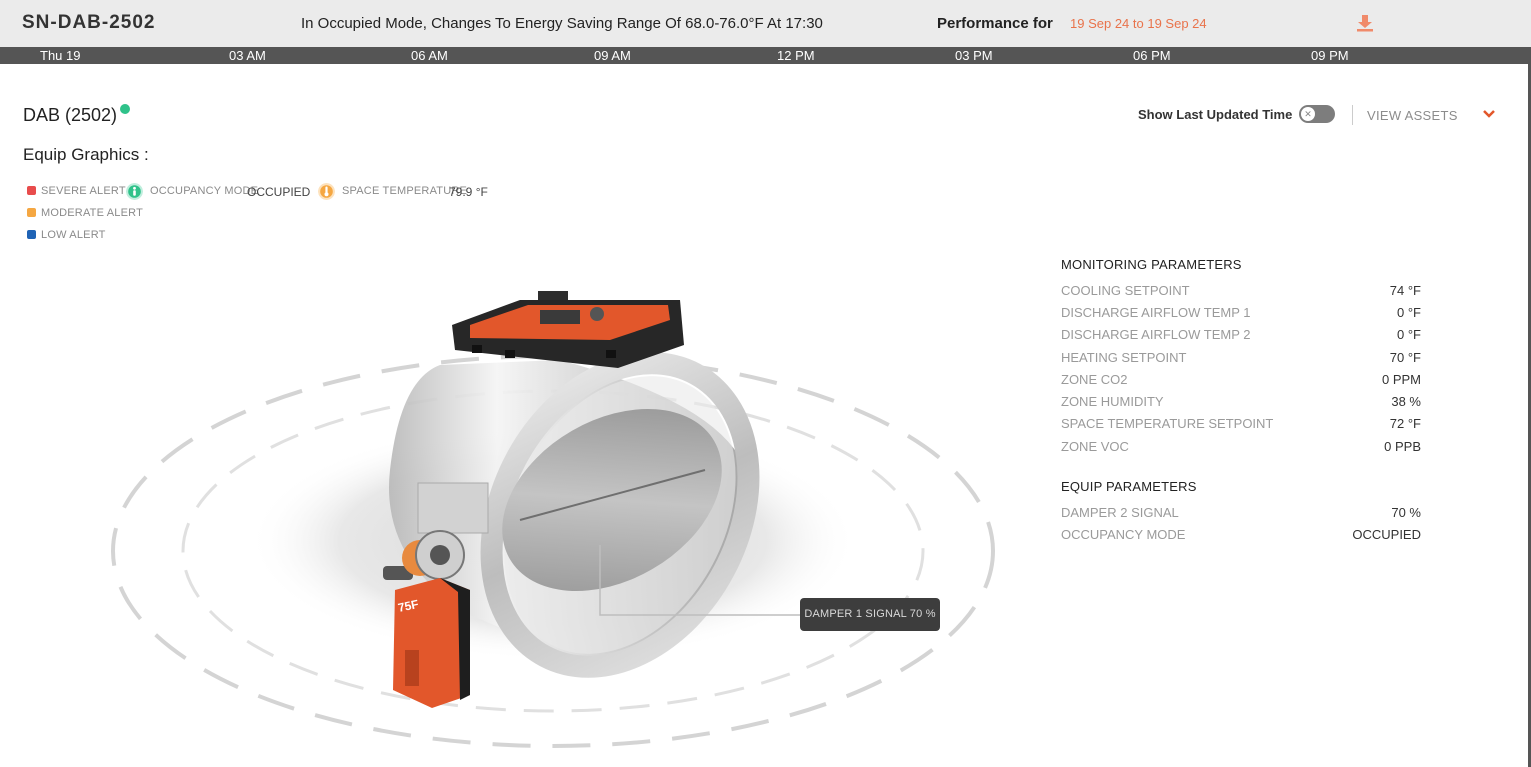 The width and height of the screenshot is (1531, 767). I want to click on timeline-label: 09 AM, so click(612, 55).